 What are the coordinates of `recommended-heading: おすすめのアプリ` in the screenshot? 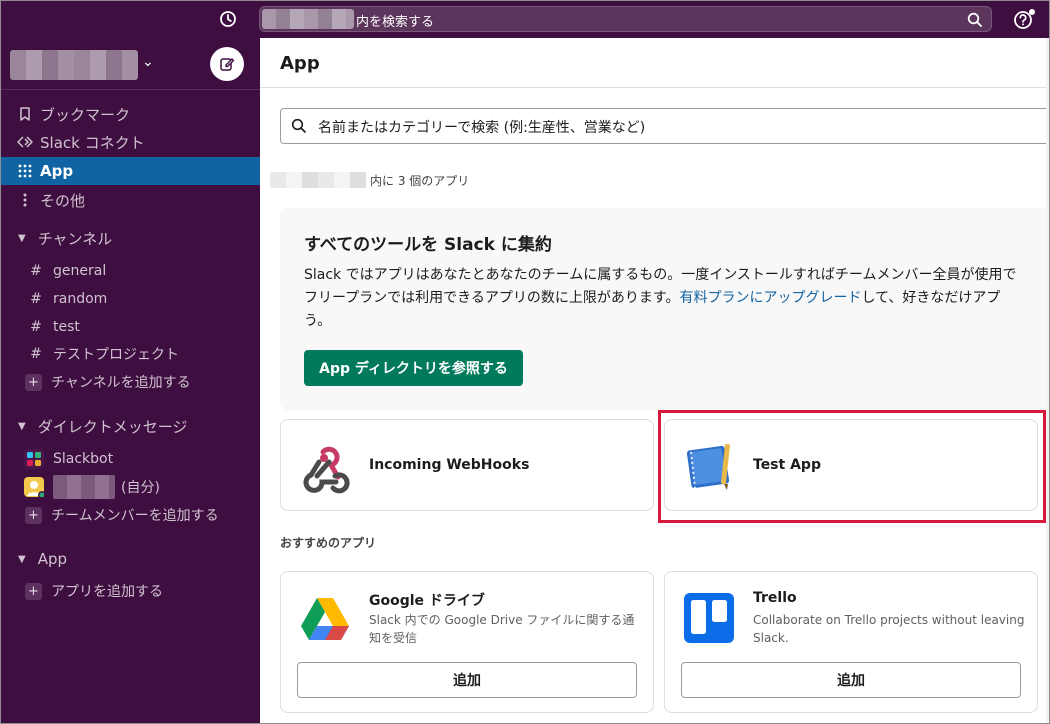 It's located at (328, 543).